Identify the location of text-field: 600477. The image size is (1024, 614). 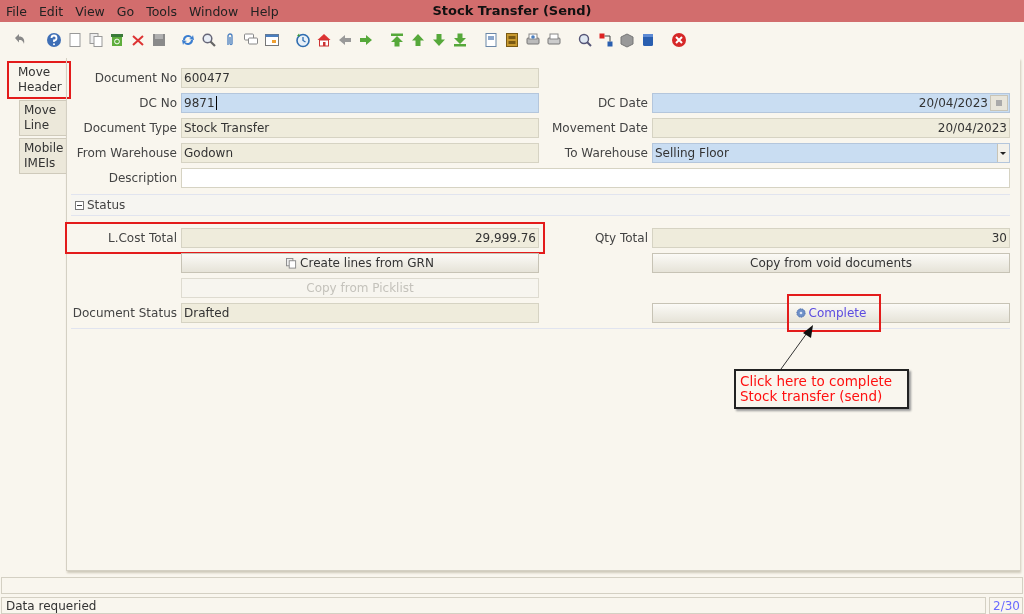
(360, 78).